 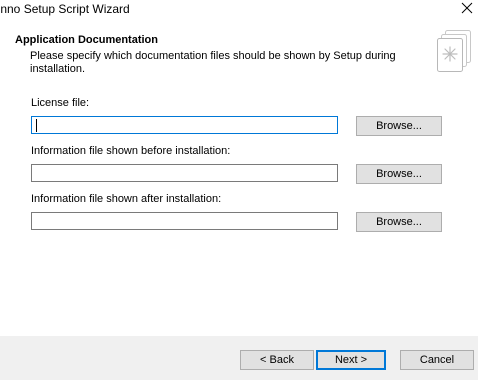 I want to click on back-button: < Back, so click(x=277, y=360).